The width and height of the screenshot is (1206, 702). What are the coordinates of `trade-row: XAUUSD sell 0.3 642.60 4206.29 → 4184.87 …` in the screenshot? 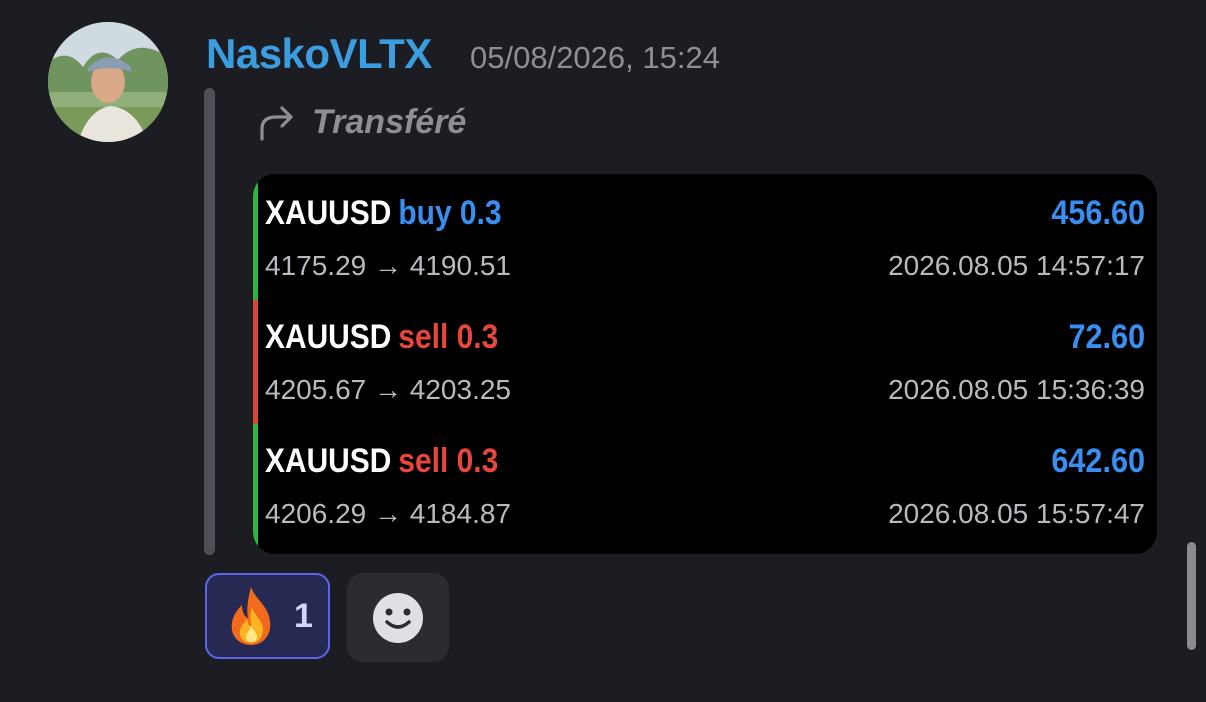 It's located at (705, 486).